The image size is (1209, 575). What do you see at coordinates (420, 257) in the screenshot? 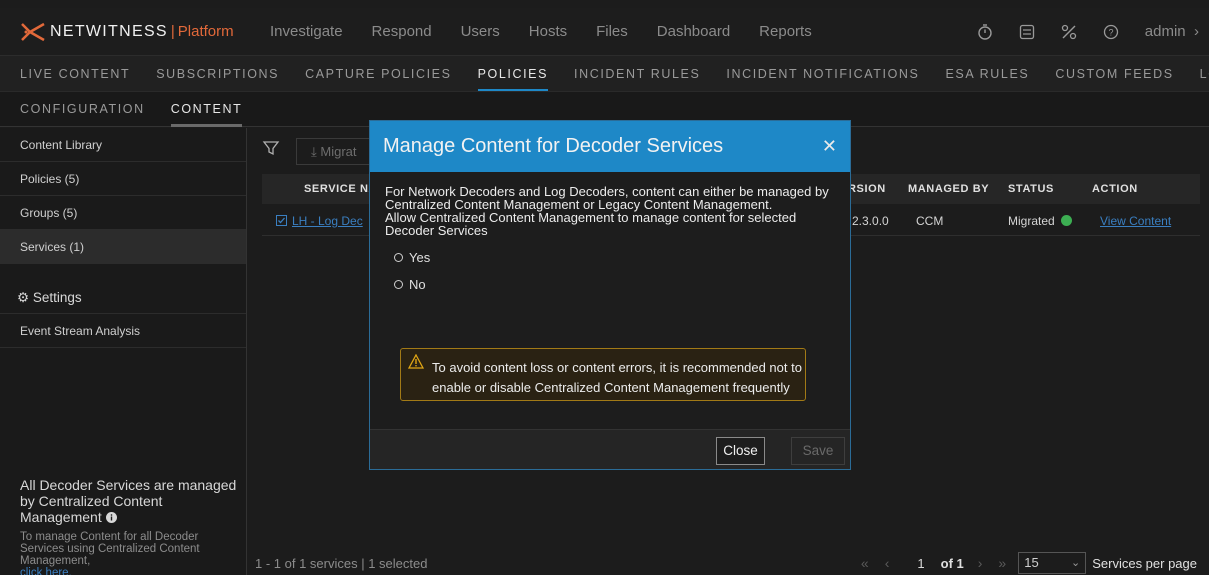
I see `radio-yes-label: Yes` at bounding box center [420, 257].